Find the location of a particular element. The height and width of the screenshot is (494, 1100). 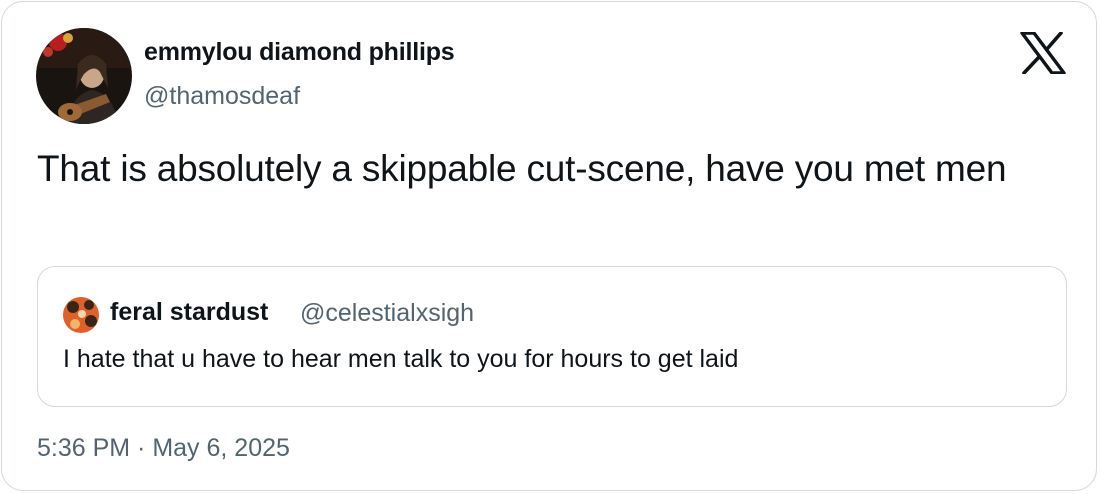

author-avatar is located at coordinates (84, 76).